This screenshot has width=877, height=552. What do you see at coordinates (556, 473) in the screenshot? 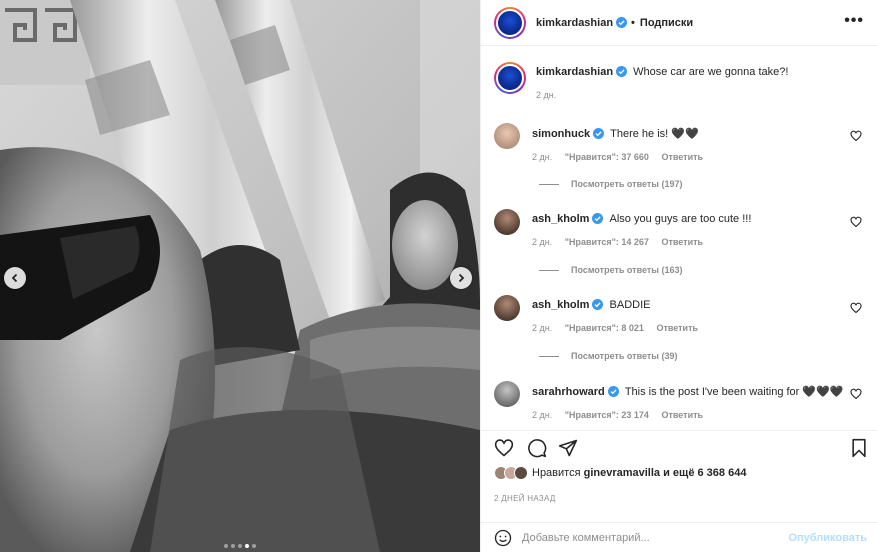
I see `likes-prefix: Нравится` at bounding box center [556, 473].